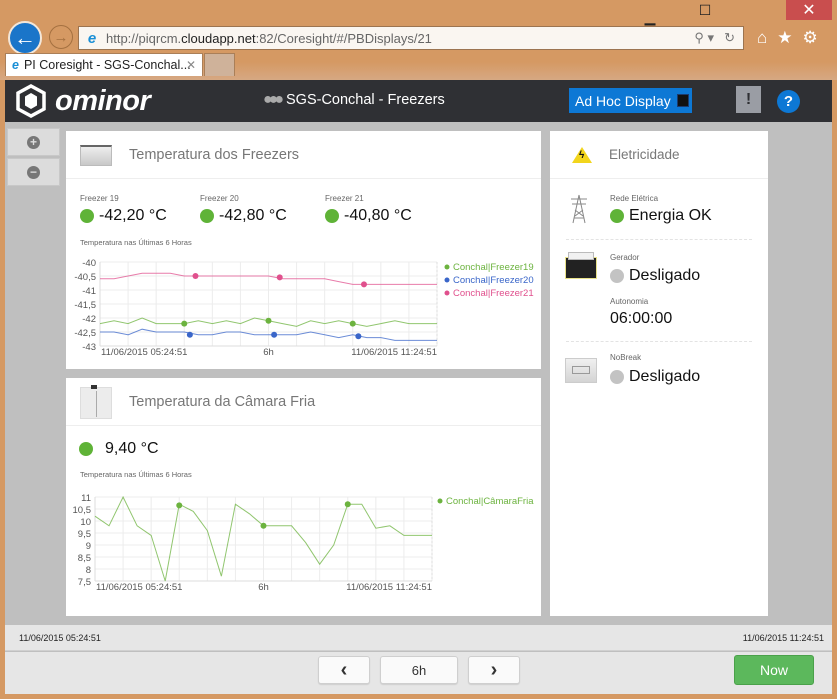  What do you see at coordinates (84, 534) in the screenshot?
I see `y-tick-label: 9,5` at bounding box center [84, 534].